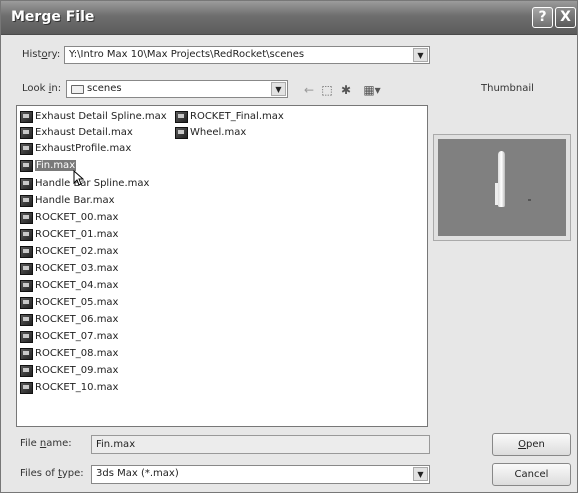  What do you see at coordinates (289, 18) in the screenshot?
I see `title-bar: Merge File ? X` at bounding box center [289, 18].